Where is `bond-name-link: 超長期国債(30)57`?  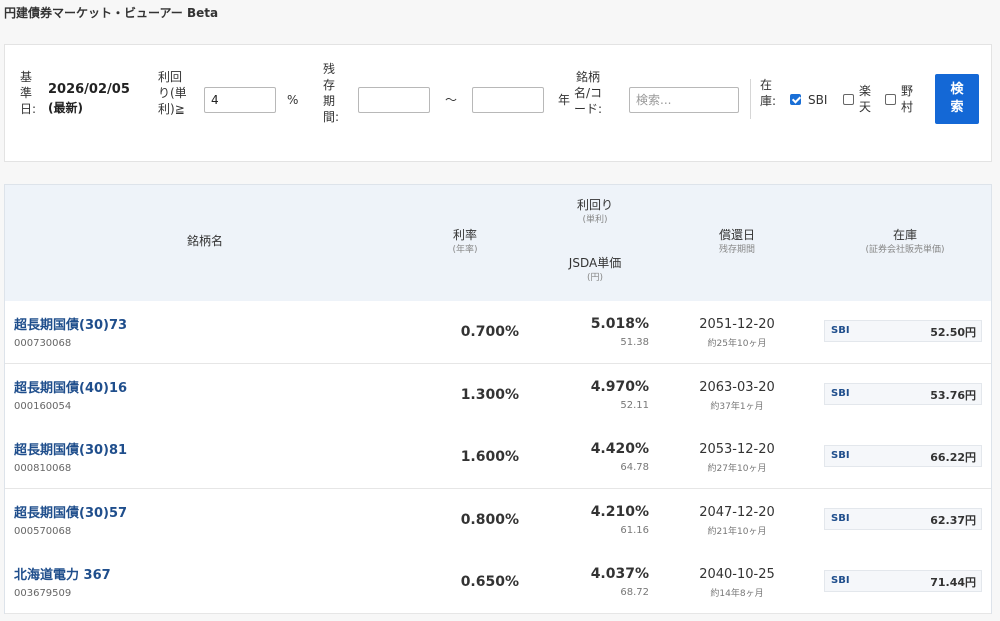
bond-name-link: 超長期国債(30)57 is located at coordinates (70, 511).